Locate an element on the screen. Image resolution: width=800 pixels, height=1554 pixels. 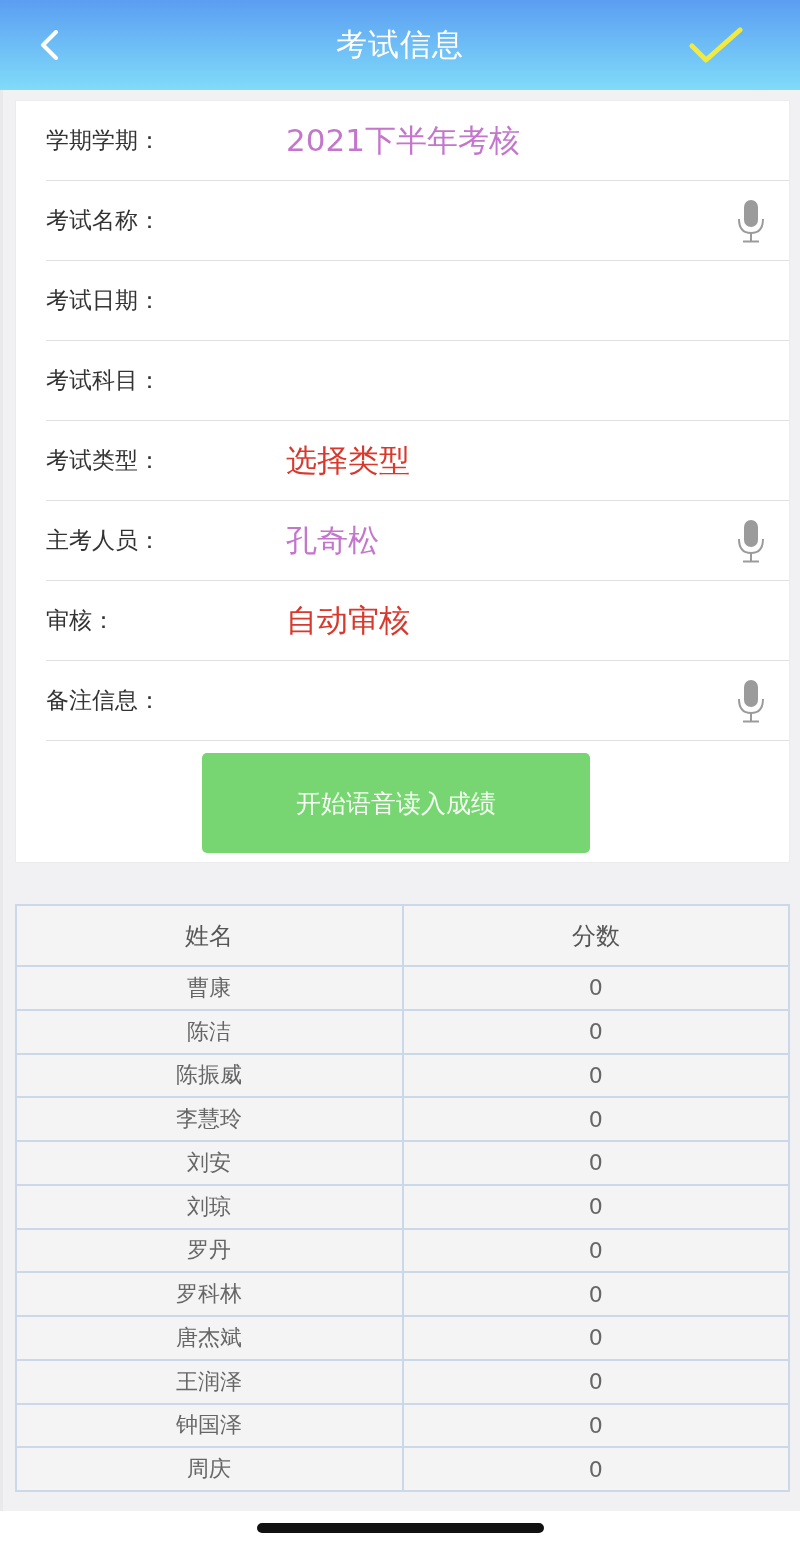
picker-field: 选择类型 is located at coordinates (525, 460).